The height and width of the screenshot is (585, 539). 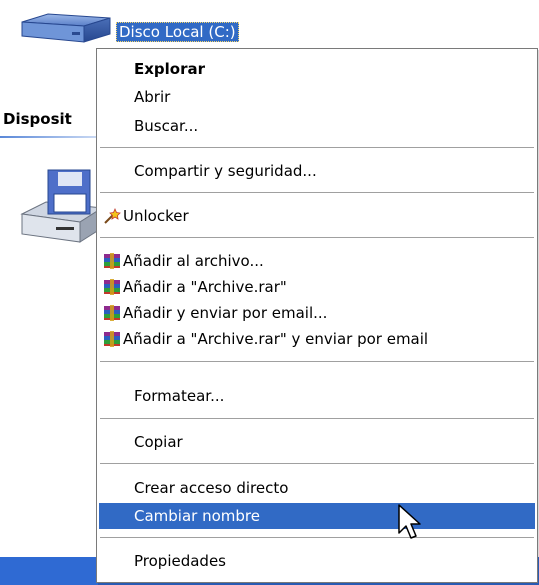 What do you see at coordinates (61, 208) in the screenshot?
I see `floppy-drive-icon` at bounding box center [61, 208].